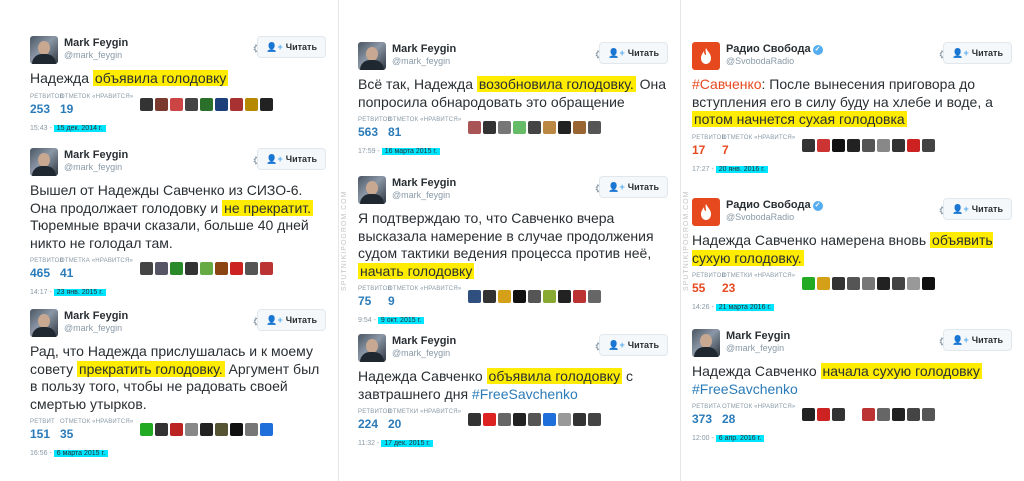 Image resolution: width=1024 pixels, height=481 pixels. Describe the element at coordinates (47, 105) in the screenshot. I see `retweet-stat: РЕТВИТОВ 253` at that location.